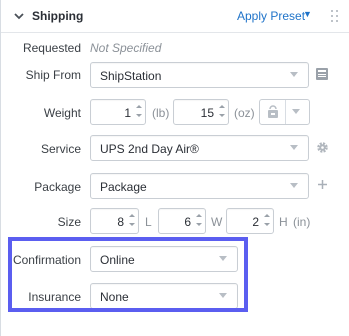 Image resolution: width=349 pixels, height=336 pixels. Describe the element at coordinates (199, 148) in the screenshot. I see `service-select: UPS 2nd Day Air®` at that location.